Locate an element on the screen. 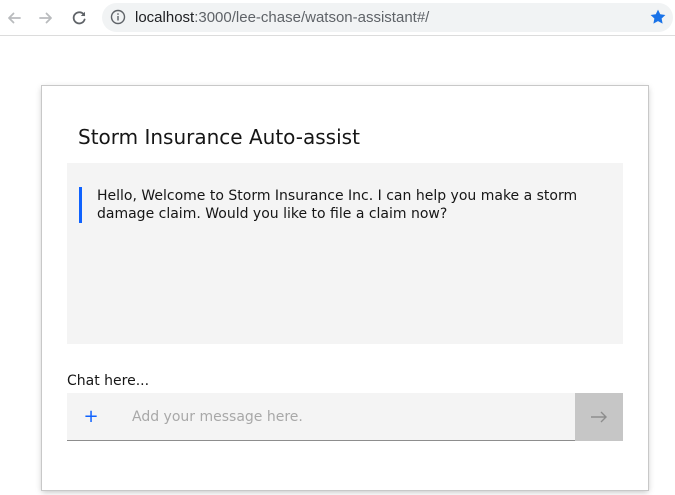  reload-button is located at coordinates (79, 18).